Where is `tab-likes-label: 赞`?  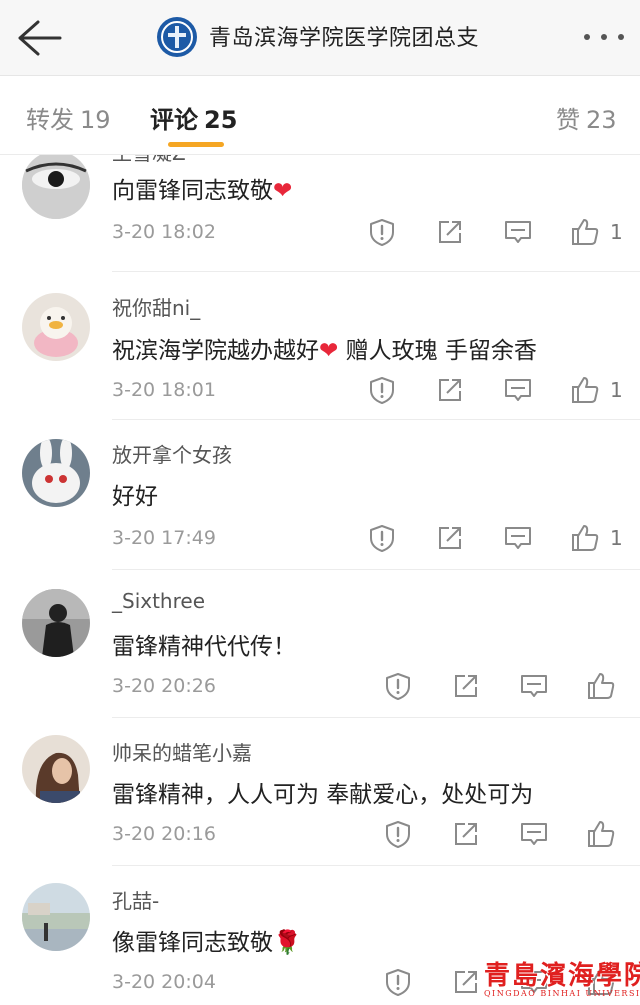 tab-likes-label: 赞 is located at coordinates (568, 120).